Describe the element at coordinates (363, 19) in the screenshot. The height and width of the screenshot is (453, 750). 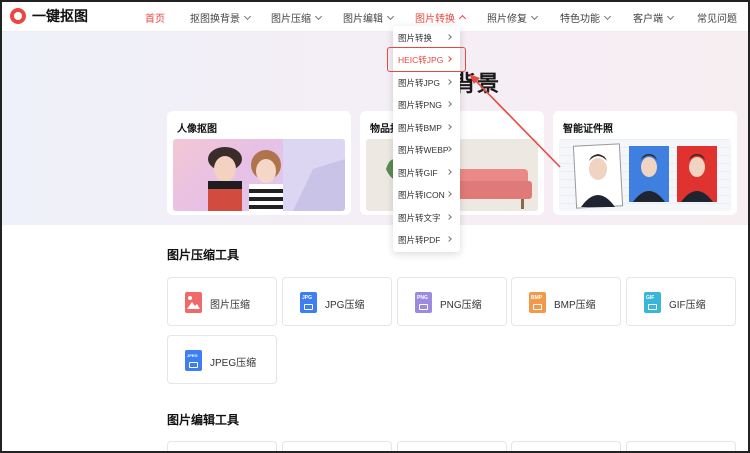
I see `nav-label: 图片编辑` at that location.